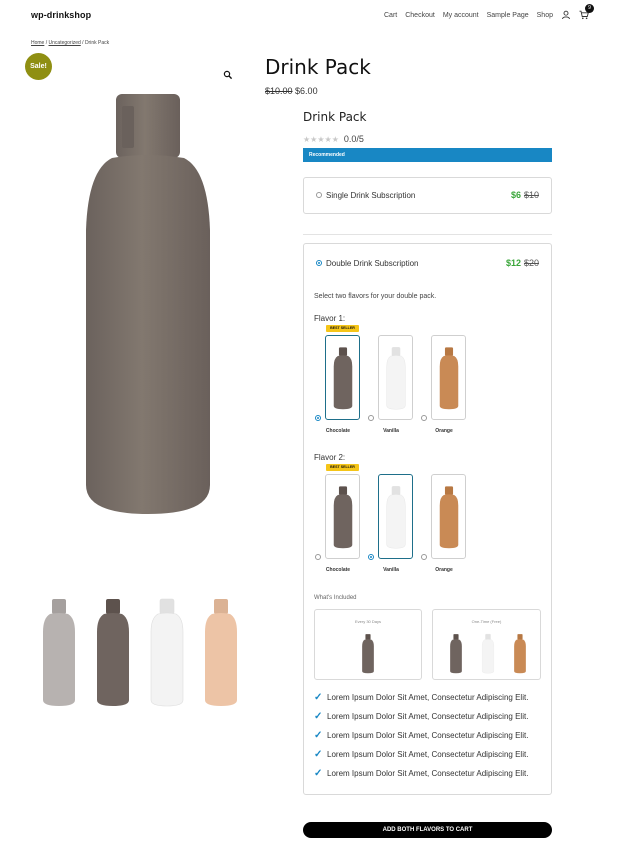 This screenshot has height=843, width=621. What do you see at coordinates (318, 418) in the screenshot?
I see `flavor-1-radio-chocolate` at bounding box center [318, 418].